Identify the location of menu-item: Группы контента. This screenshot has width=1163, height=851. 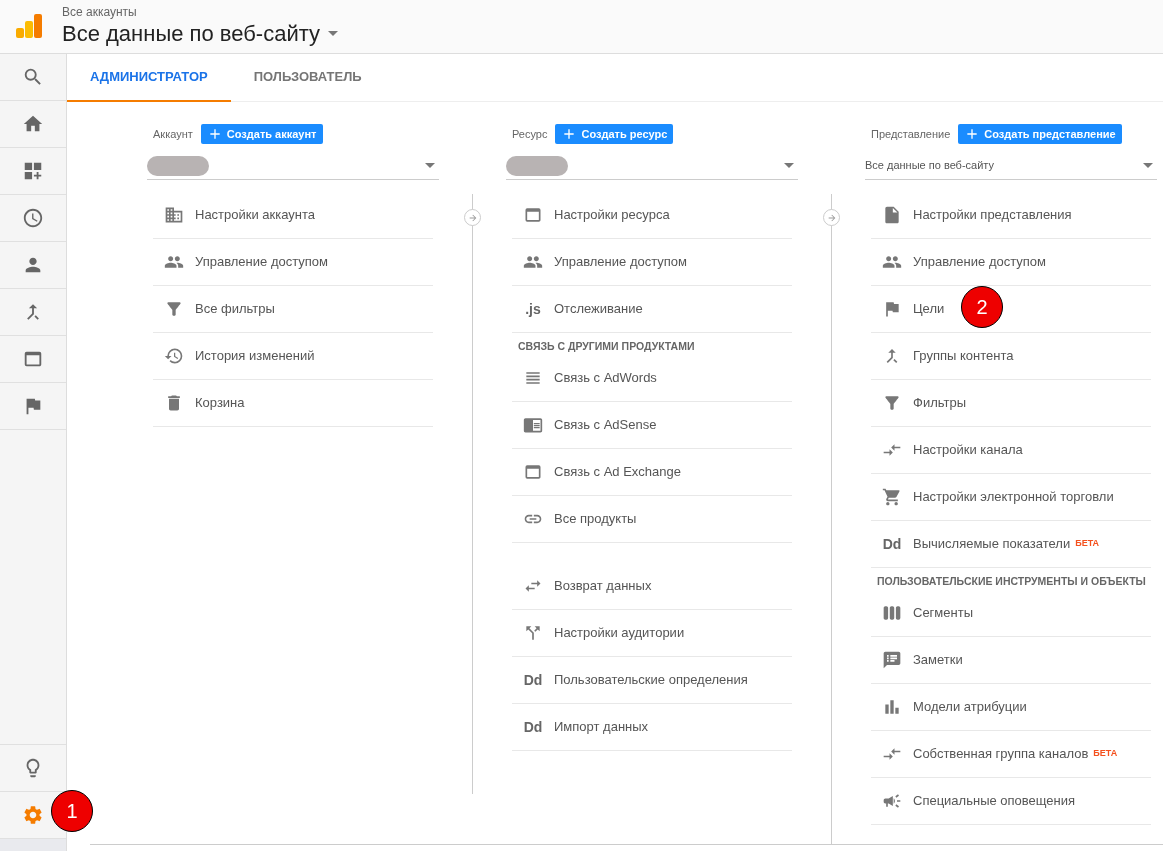
(1011, 356).